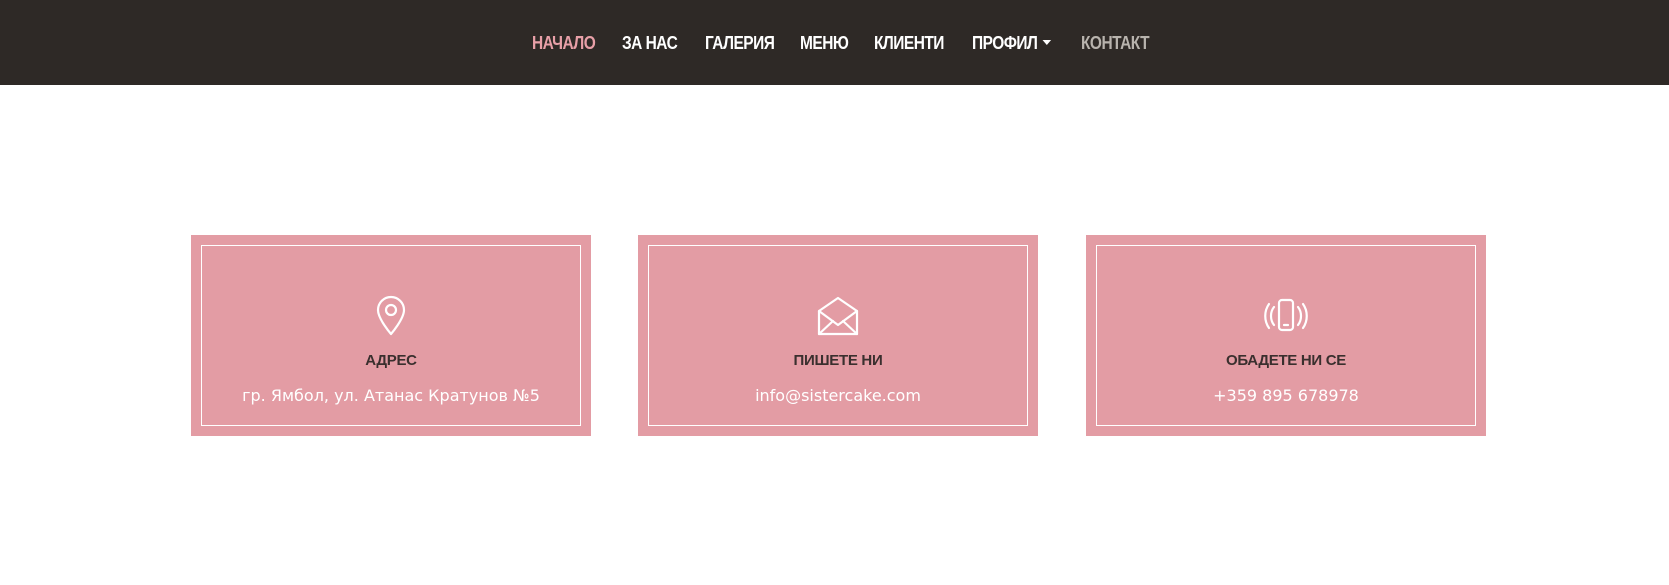  I want to click on contact-card-email: ПИШЕТЕ НИ info@sistercake.com, so click(838, 335).